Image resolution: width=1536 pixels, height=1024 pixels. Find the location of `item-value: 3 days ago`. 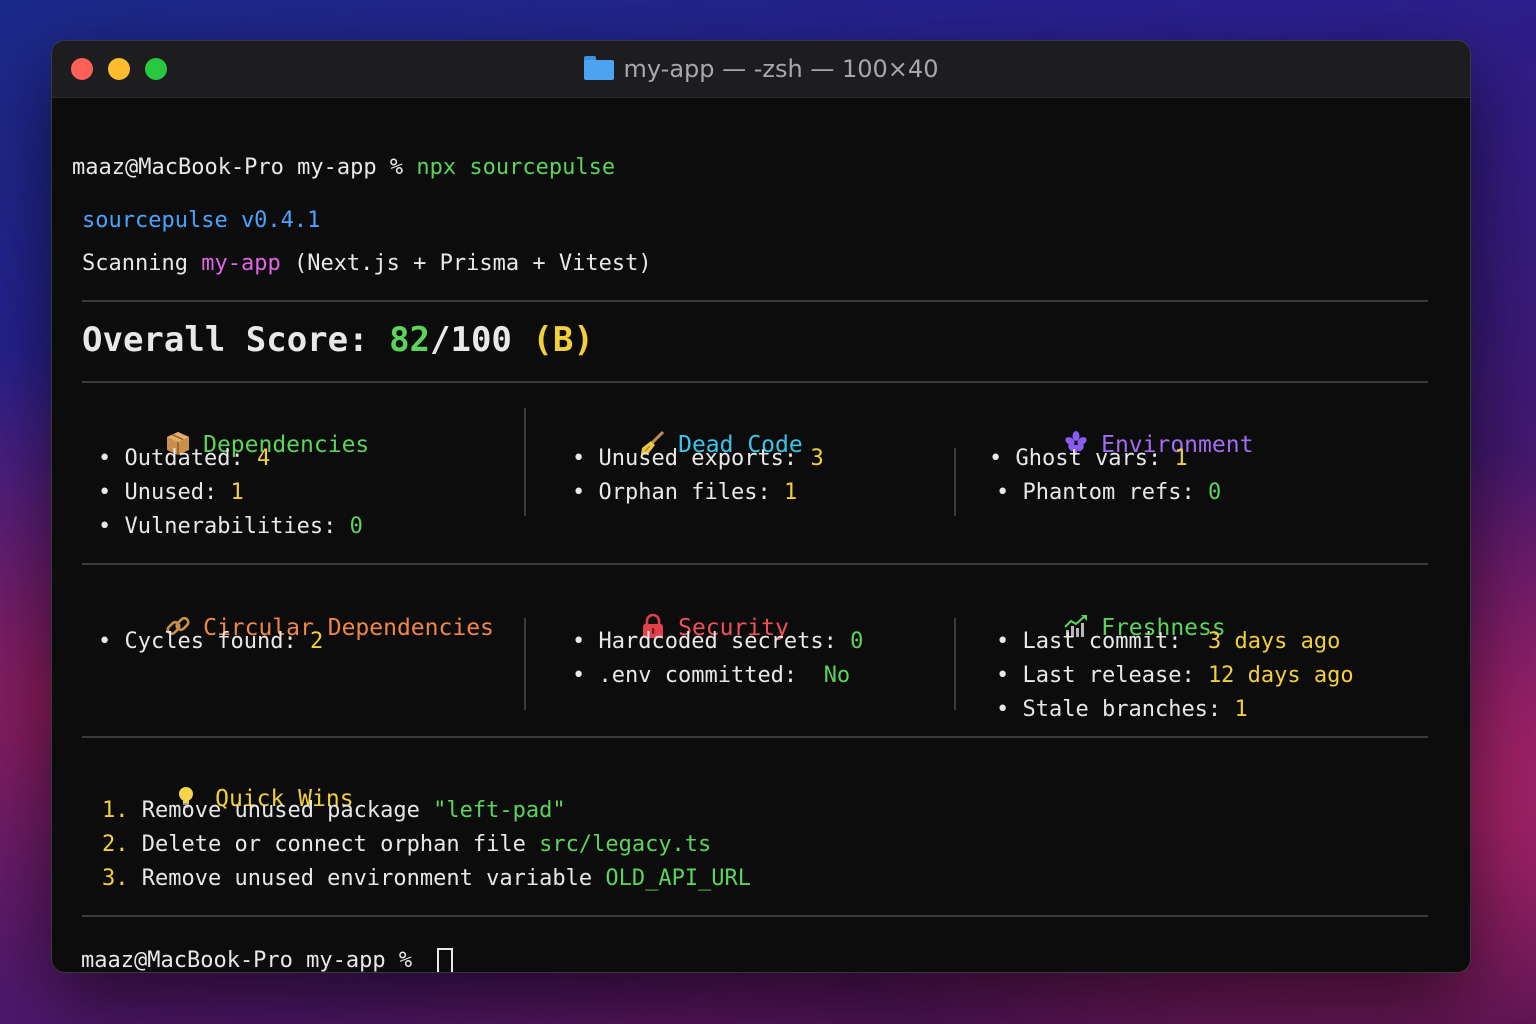

item-value: 3 days ago is located at coordinates (1274, 641).